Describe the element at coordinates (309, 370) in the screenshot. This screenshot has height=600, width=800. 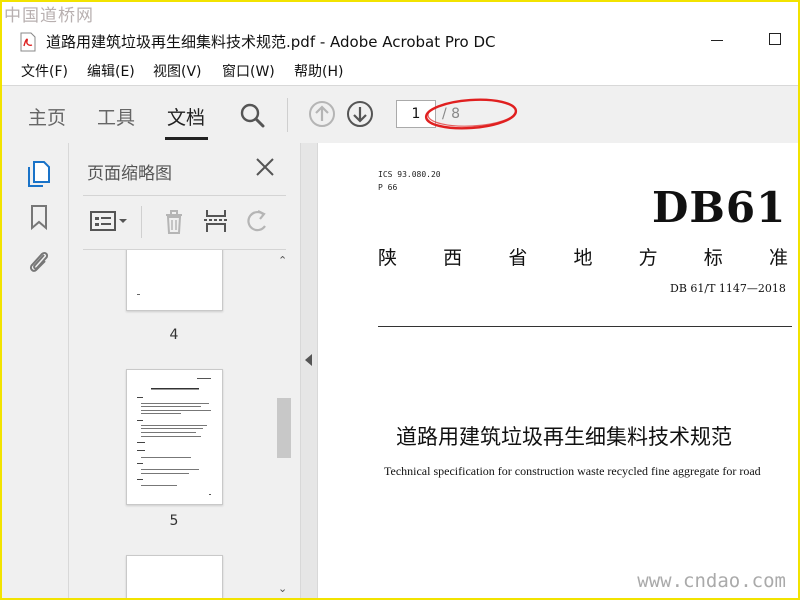
I see `panel-splitter` at that location.